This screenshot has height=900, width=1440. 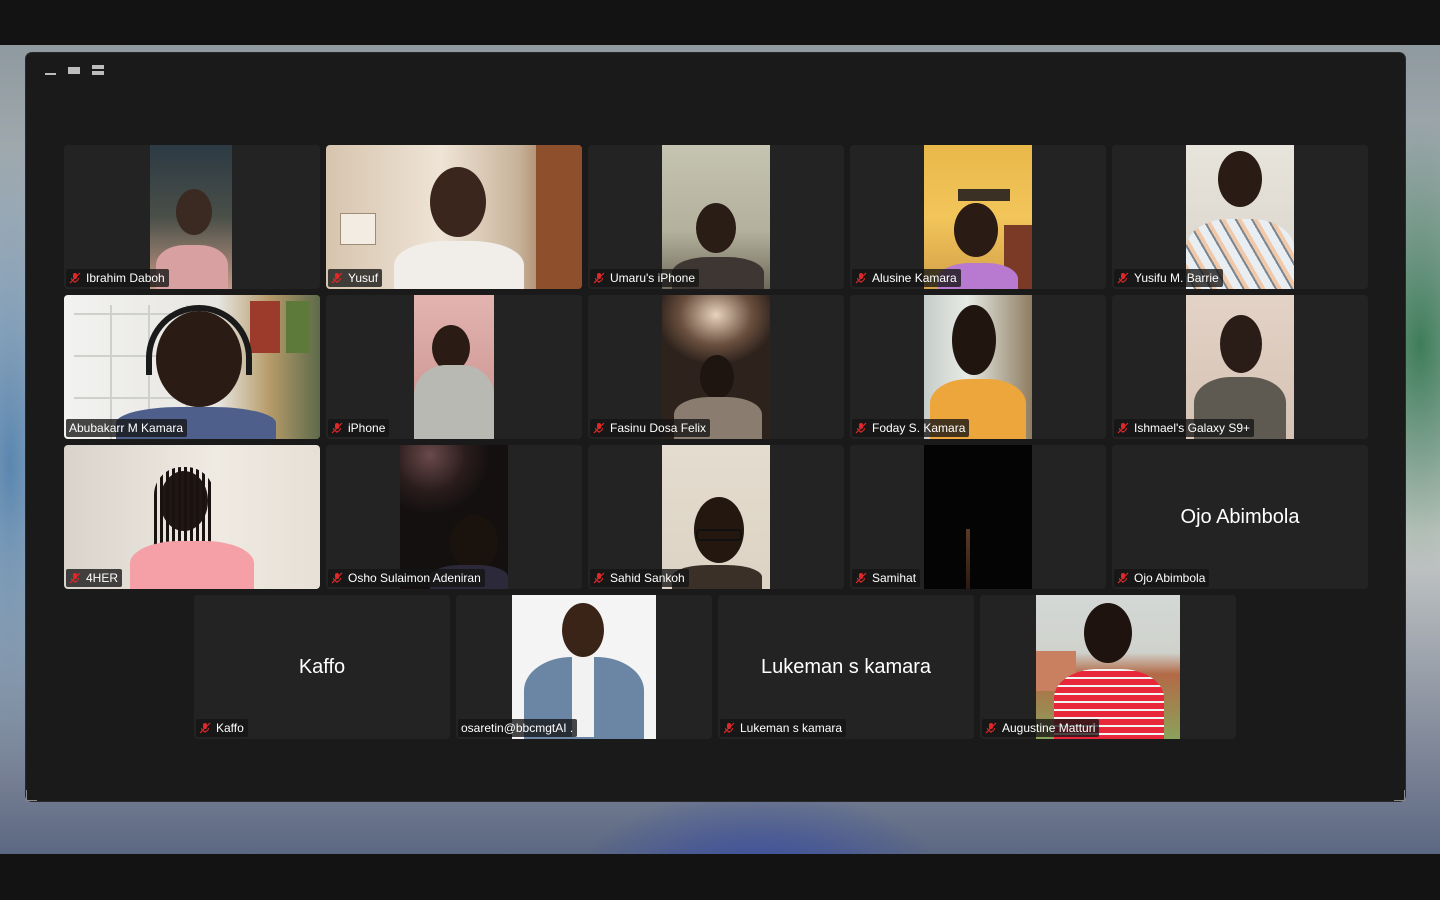 What do you see at coordinates (74, 70) in the screenshot?
I see `speaker-view-icon` at bounding box center [74, 70].